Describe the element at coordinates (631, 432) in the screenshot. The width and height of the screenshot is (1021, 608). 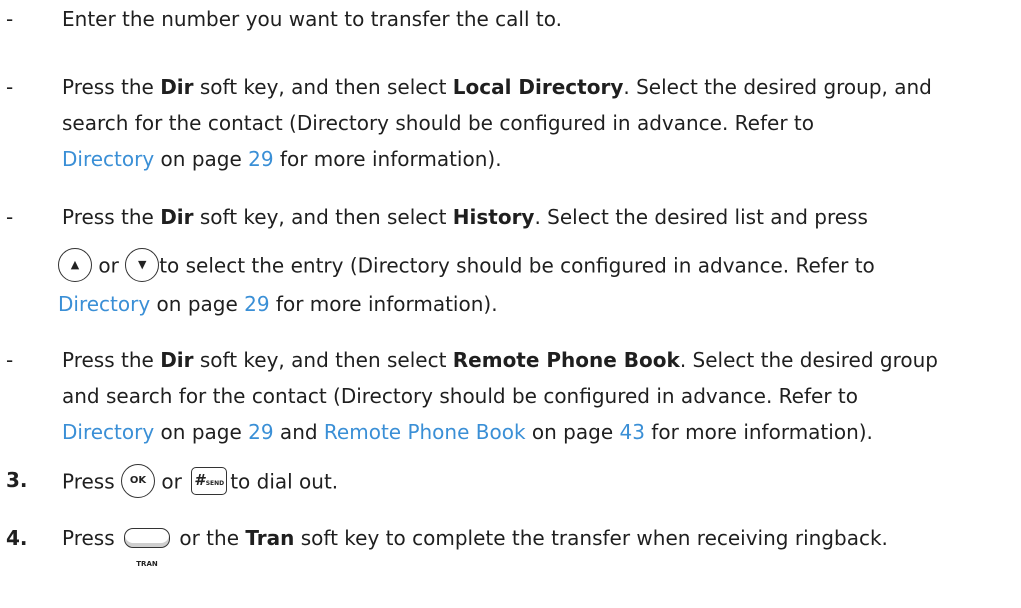
I see `link-page-43: 43` at that location.